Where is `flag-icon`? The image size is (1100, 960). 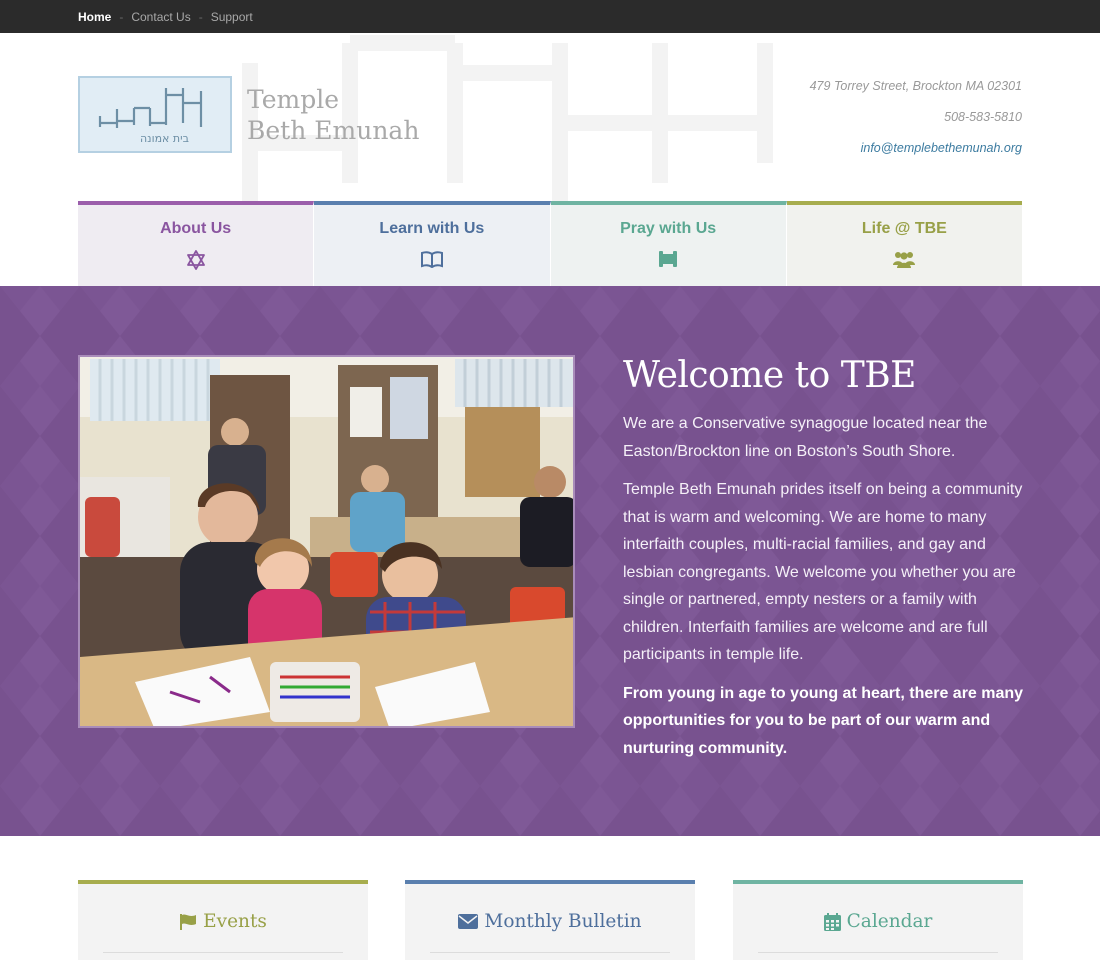
flag-icon is located at coordinates (188, 921).